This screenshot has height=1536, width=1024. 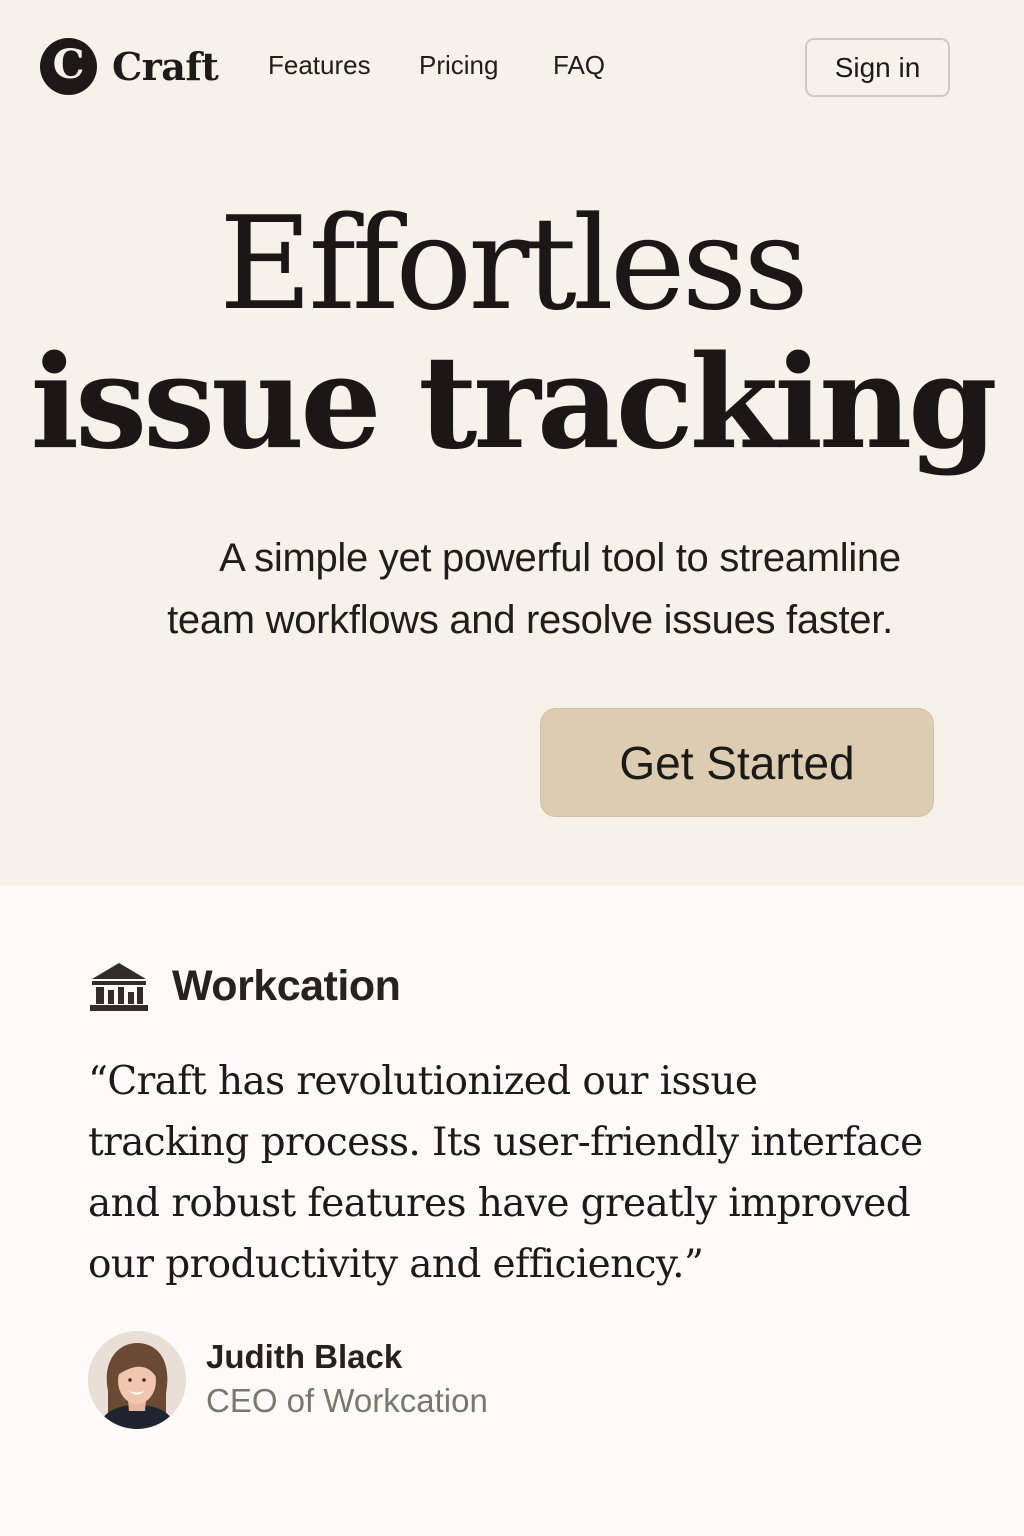 I want to click on author-portrait-icon, so click(x=137, y=1380).